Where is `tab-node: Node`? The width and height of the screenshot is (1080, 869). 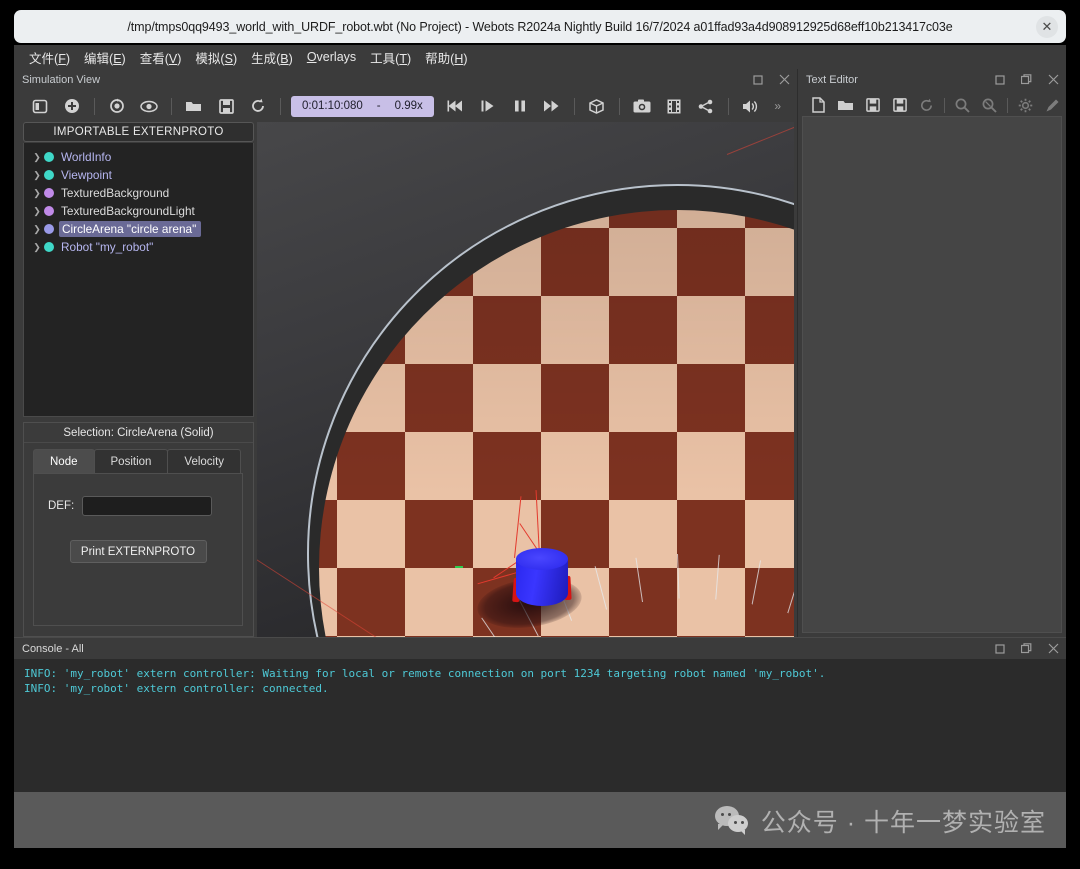 tab-node: Node is located at coordinates (64, 461).